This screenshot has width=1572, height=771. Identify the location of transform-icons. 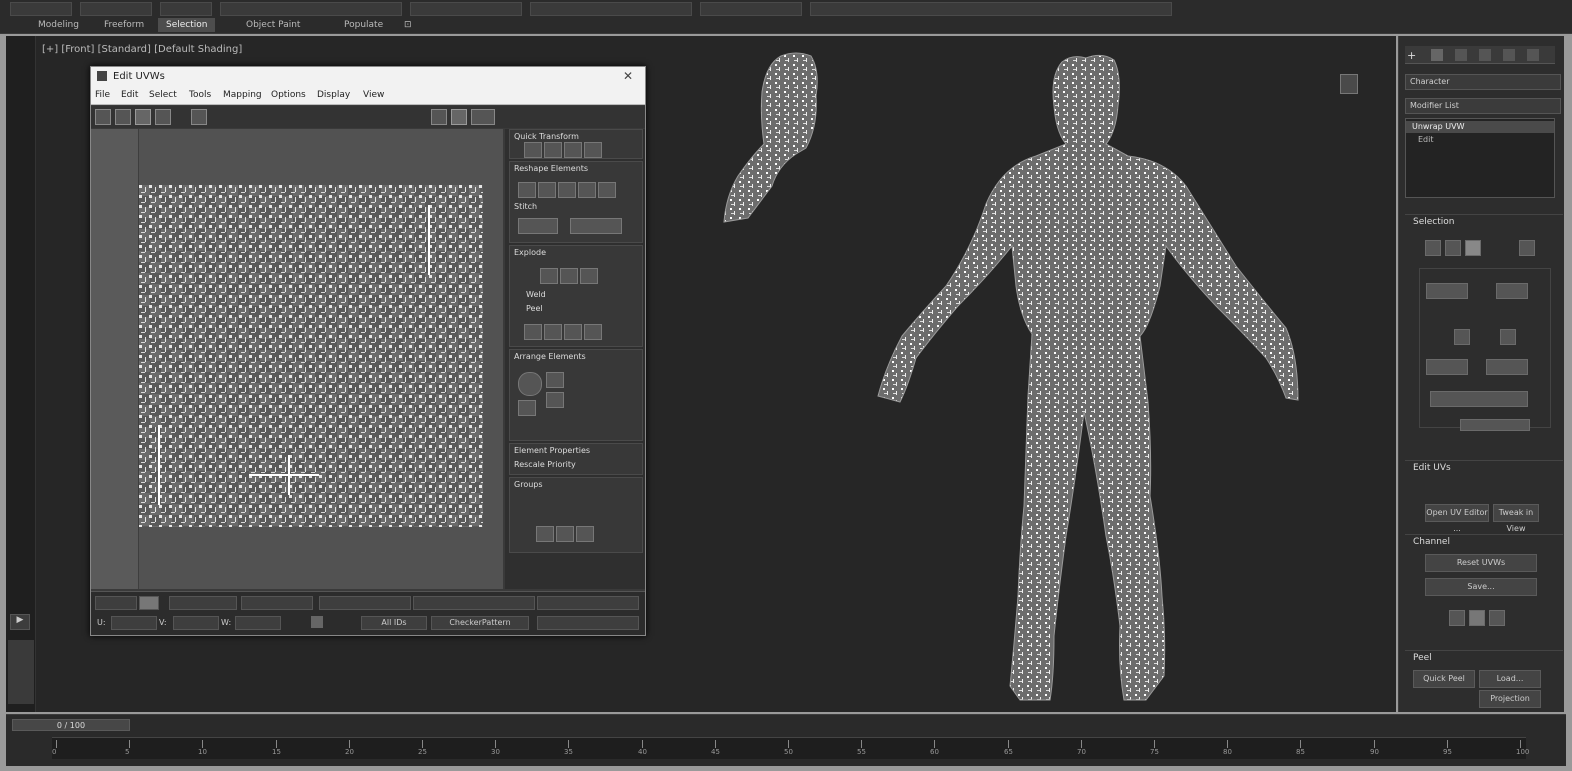
(311, 9).